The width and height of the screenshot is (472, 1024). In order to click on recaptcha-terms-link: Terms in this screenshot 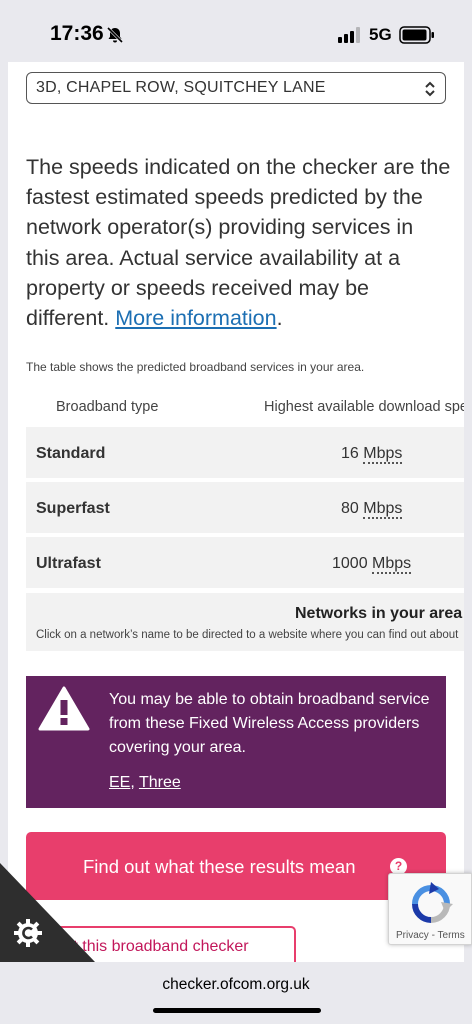, I will do `click(451, 935)`.